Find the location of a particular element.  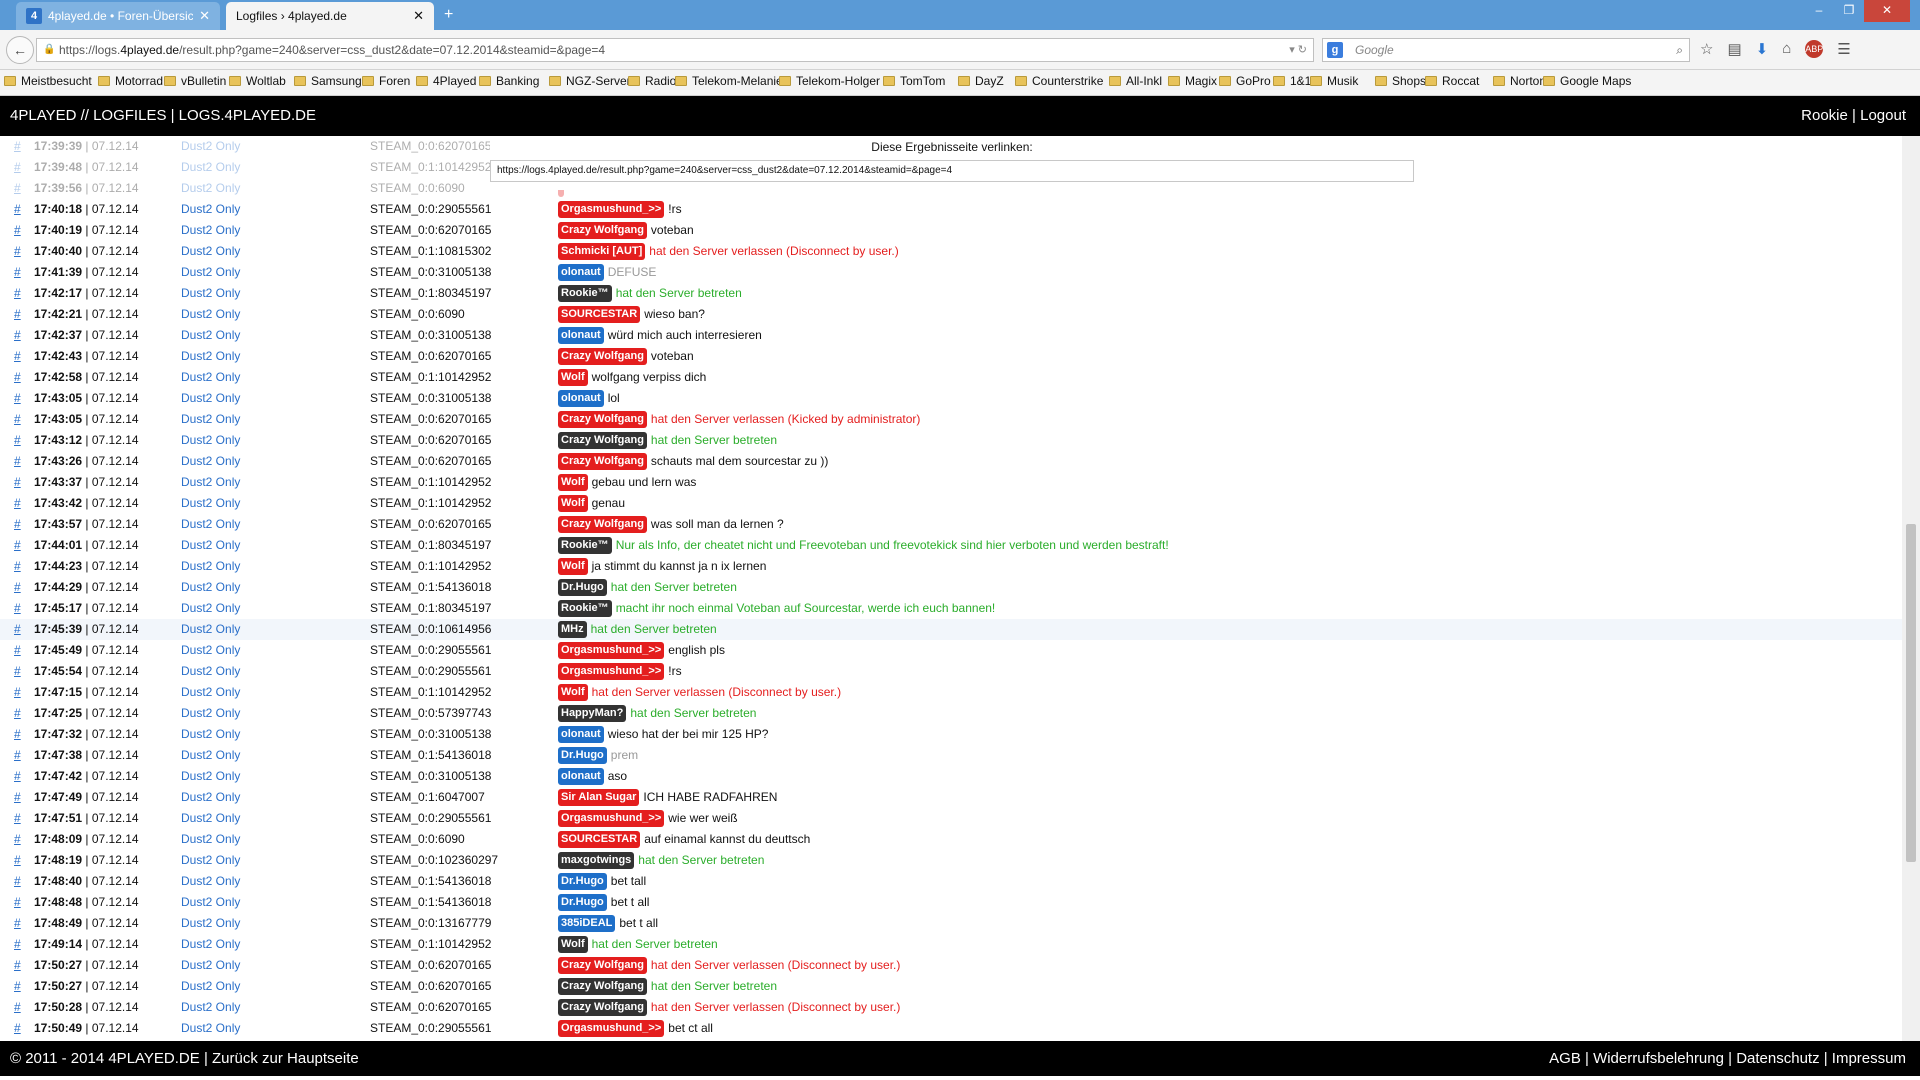

search-input: g Google ⌕ is located at coordinates (1506, 50).